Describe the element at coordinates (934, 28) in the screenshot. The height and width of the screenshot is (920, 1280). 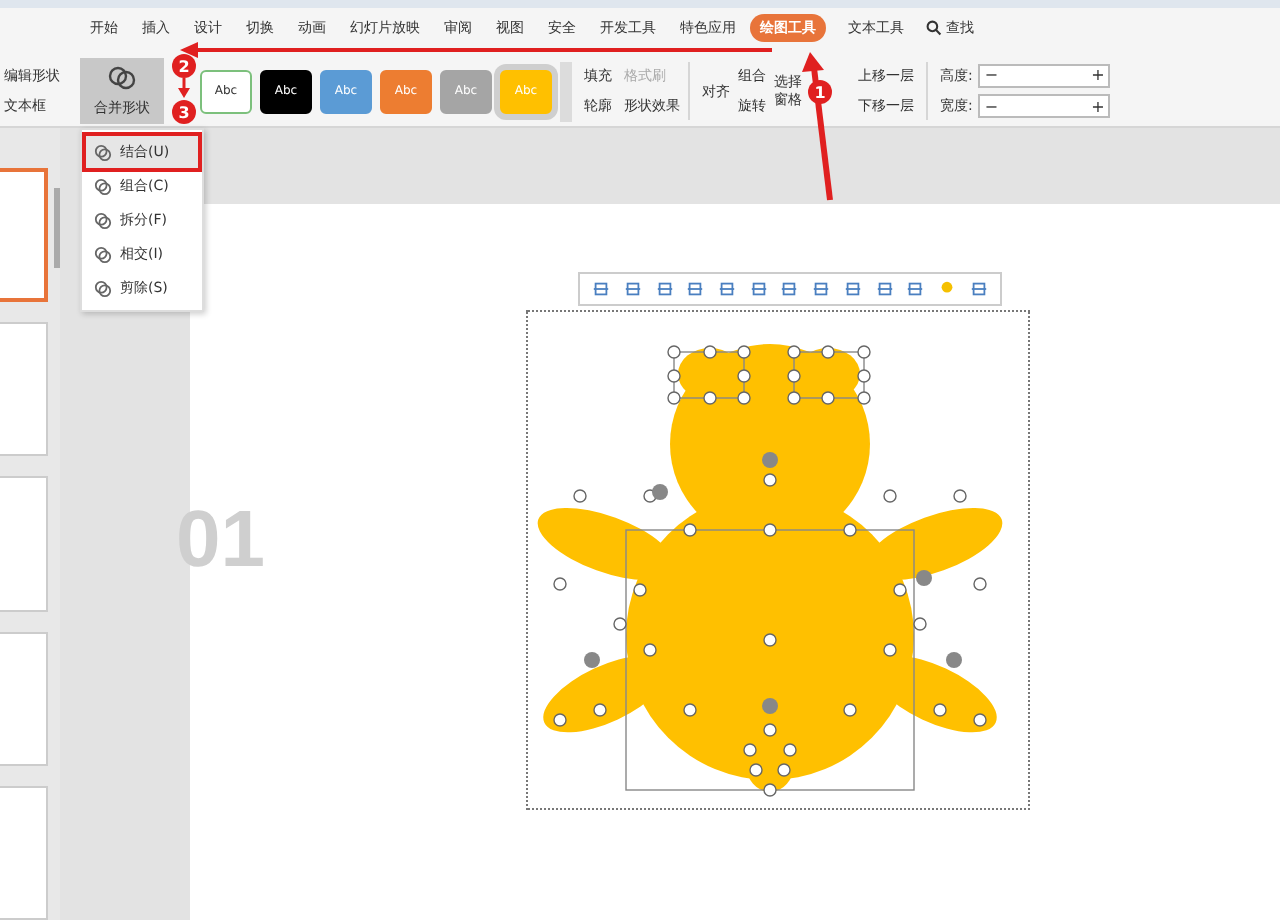
I see `search-icon` at that location.